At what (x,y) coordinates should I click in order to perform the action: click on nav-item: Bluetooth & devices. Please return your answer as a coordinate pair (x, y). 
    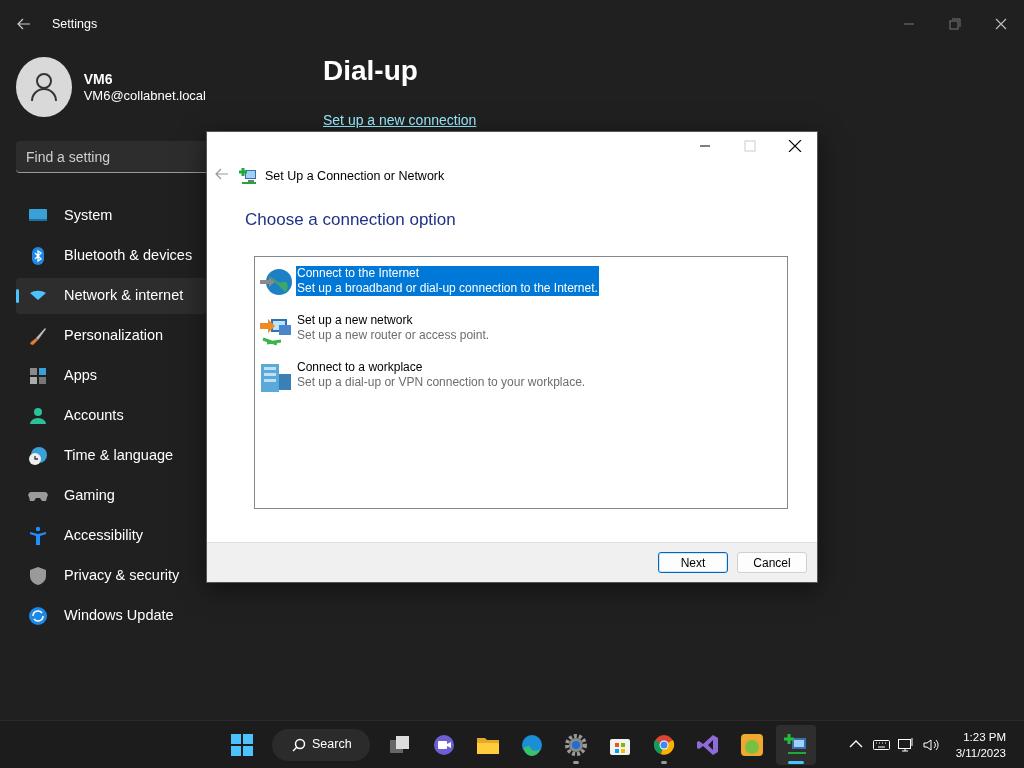
    Looking at the image, I should click on (111, 256).